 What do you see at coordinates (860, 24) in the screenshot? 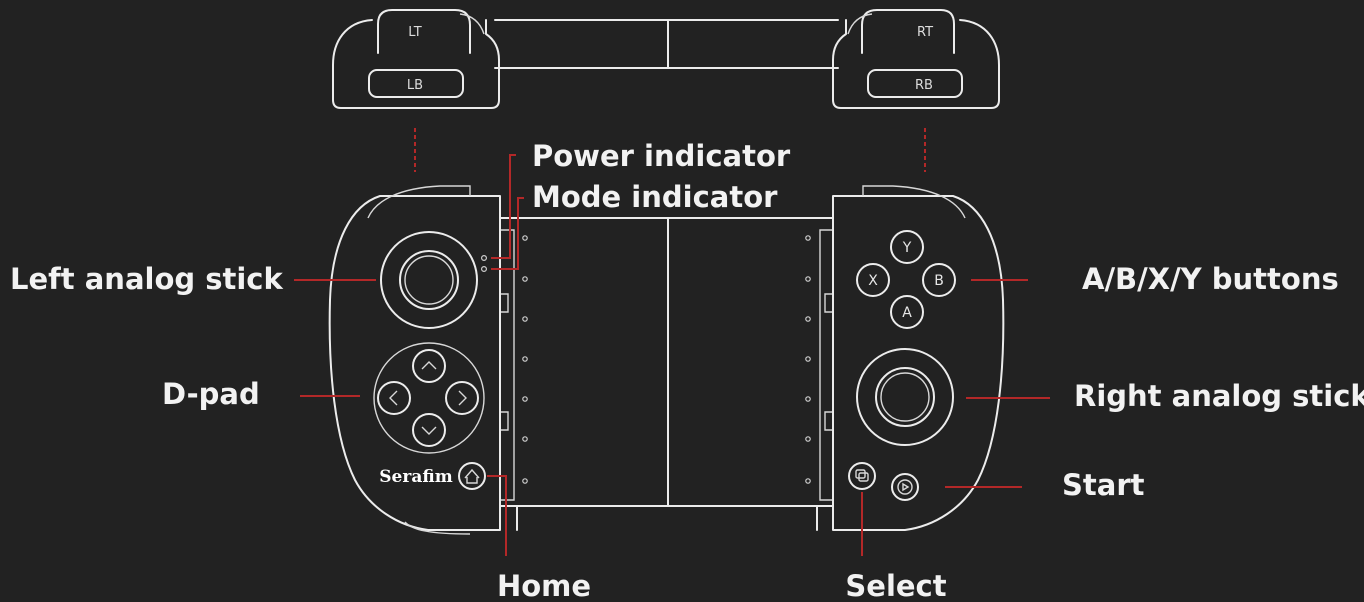
I see `right-trigger-edge` at bounding box center [860, 24].